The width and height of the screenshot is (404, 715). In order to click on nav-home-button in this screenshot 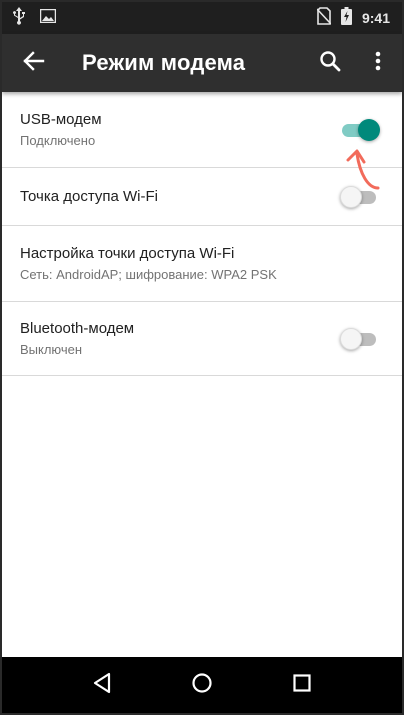, I will do `click(202, 685)`.